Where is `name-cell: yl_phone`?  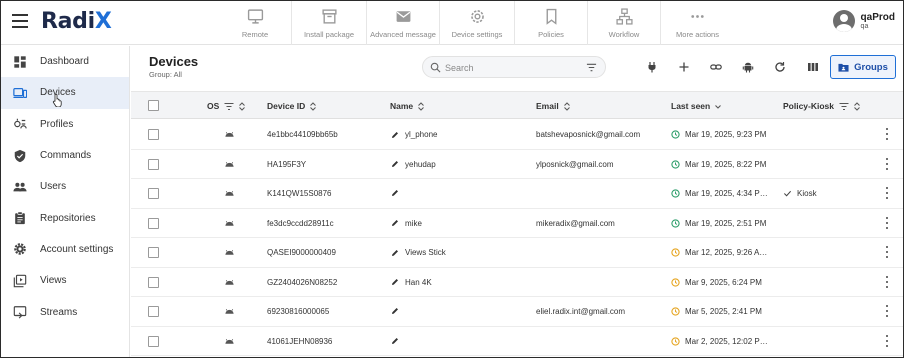
name-cell: yl_phone is located at coordinates (414, 134).